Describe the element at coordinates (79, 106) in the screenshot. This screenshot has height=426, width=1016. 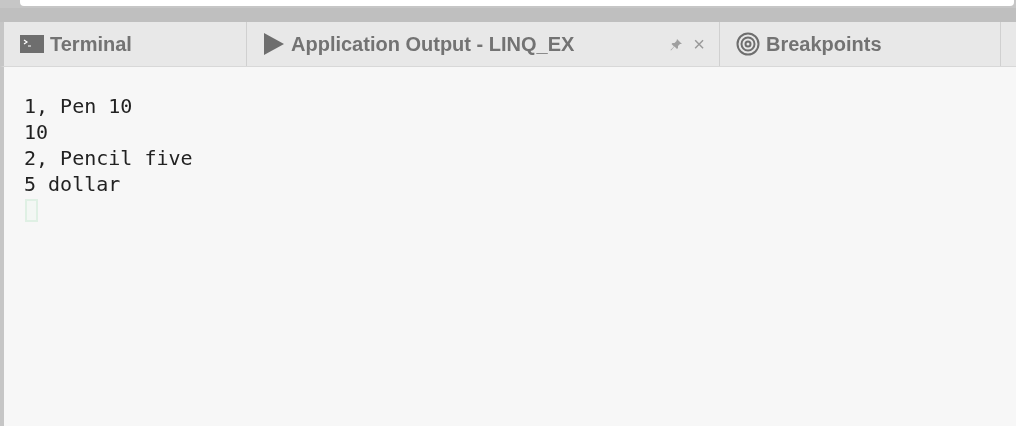
I see `output-line: 1, Pen 10` at that location.